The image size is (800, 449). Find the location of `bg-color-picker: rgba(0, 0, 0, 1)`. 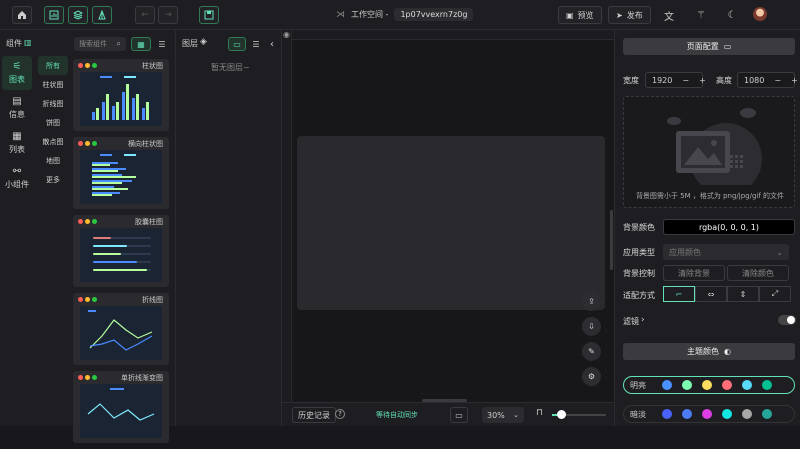

bg-color-picker: rgba(0, 0, 0, 1) is located at coordinates (729, 227).